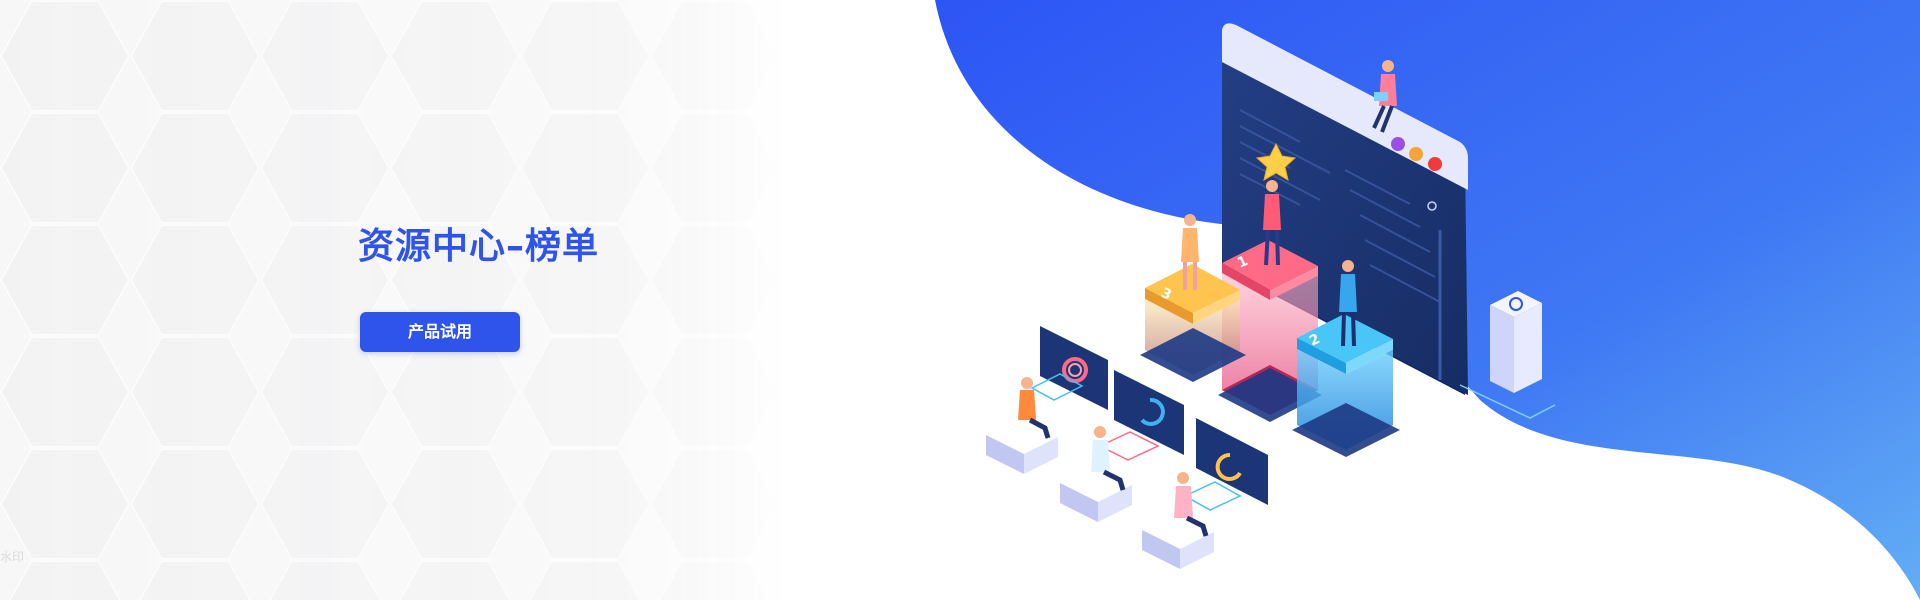 The width and height of the screenshot is (1920, 600). What do you see at coordinates (1398, 144) in the screenshot?
I see `window-dot-purple` at bounding box center [1398, 144].